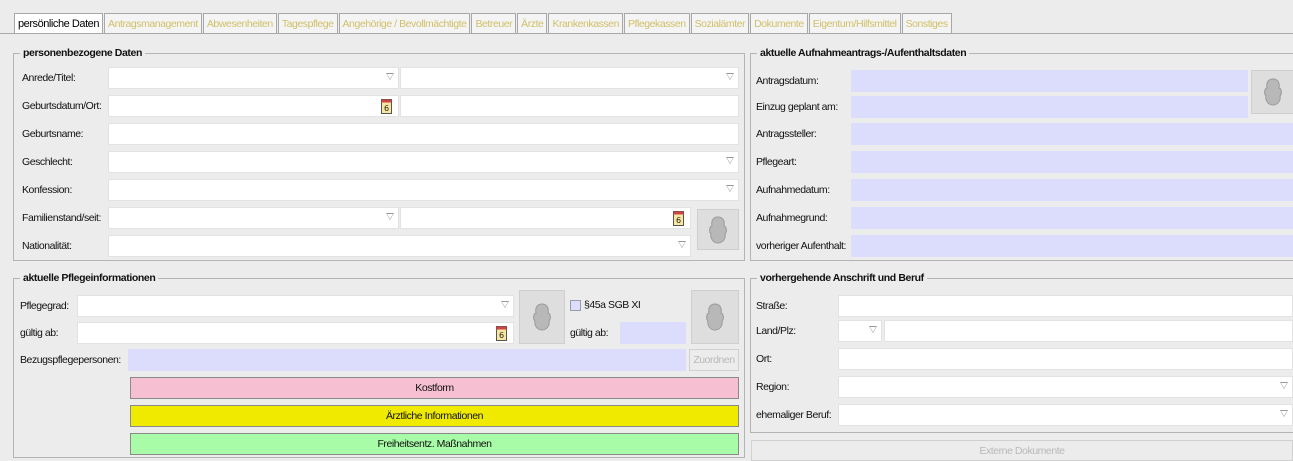 This screenshot has width=1293, height=461. What do you see at coordinates (854, 23) in the screenshot?
I see `tab-eigentum: Eigentum/Hilfsmittel` at bounding box center [854, 23].